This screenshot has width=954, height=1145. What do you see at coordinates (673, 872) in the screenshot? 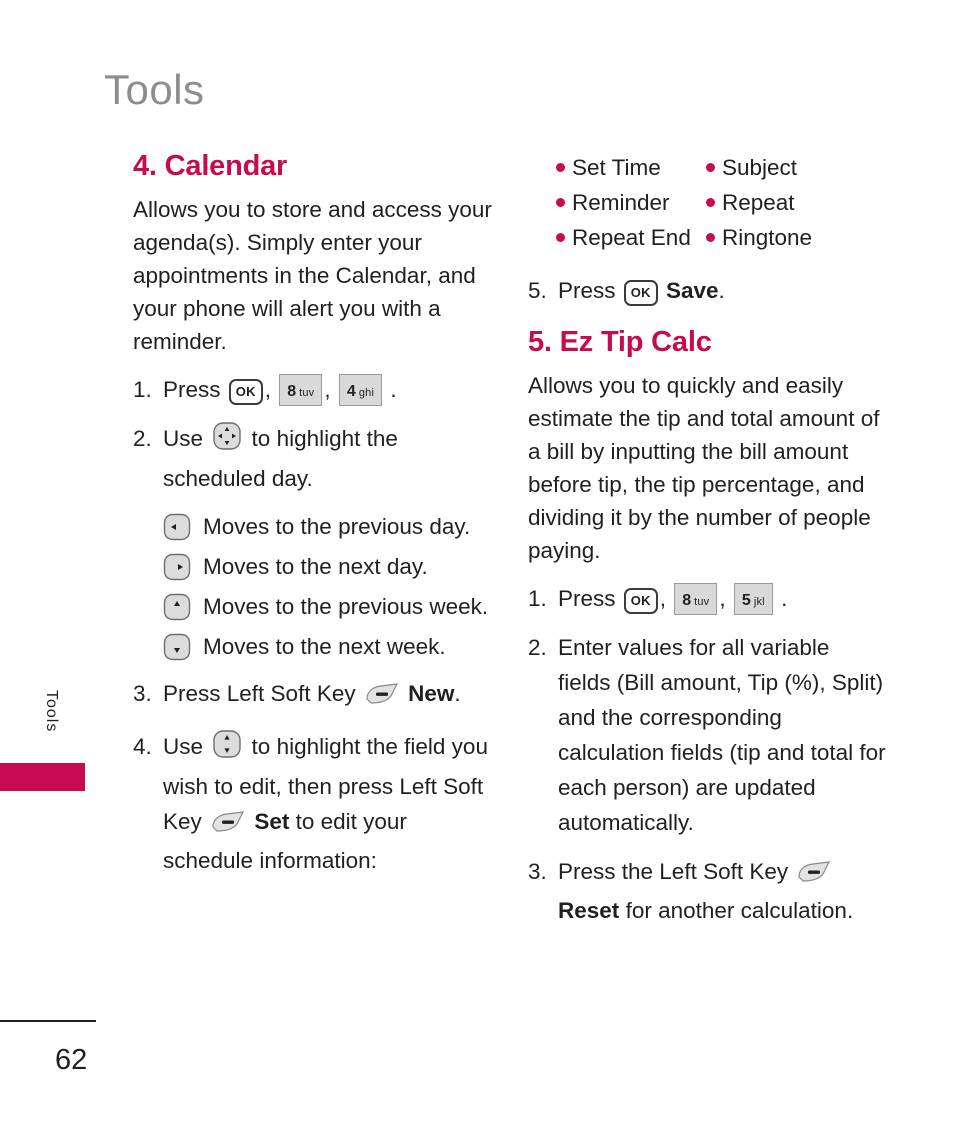
I see `step-text: Press the Left Soft Key` at bounding box center [673, 872].